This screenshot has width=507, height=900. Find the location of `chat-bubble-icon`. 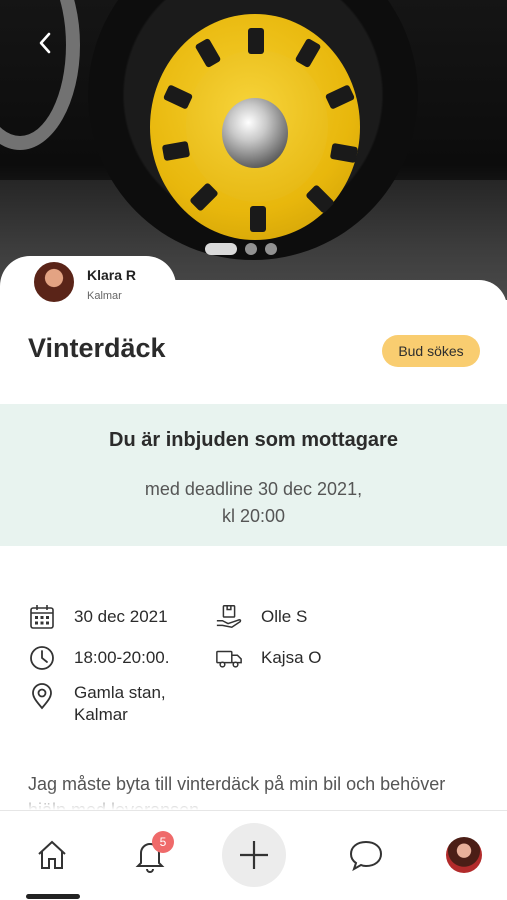

chat-bubble-icon is located at coordinates (366, 856).